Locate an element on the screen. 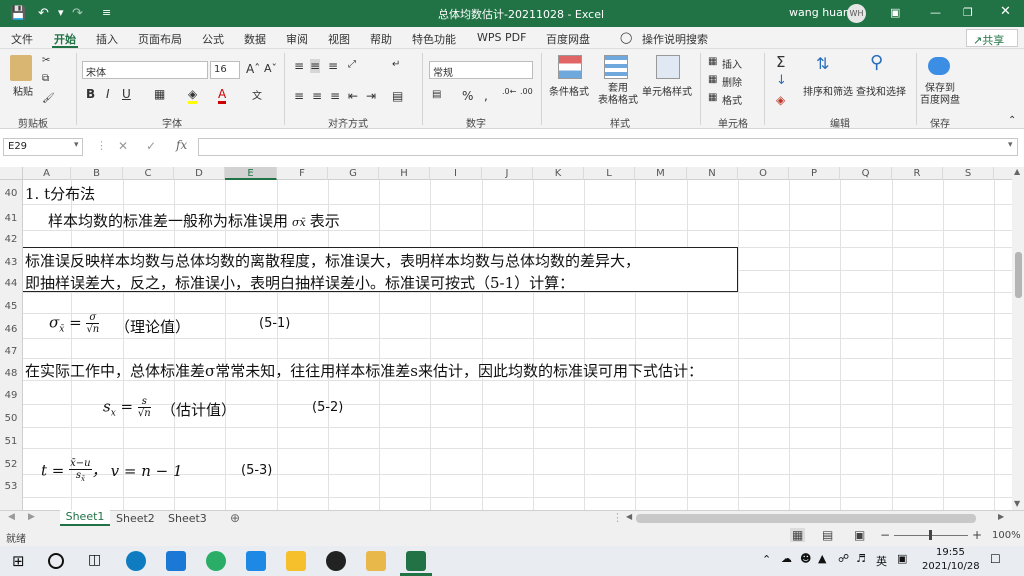 This screenshot has height=576, width=1024. number-format-select: 常规 is located at coordinates (481, 70).